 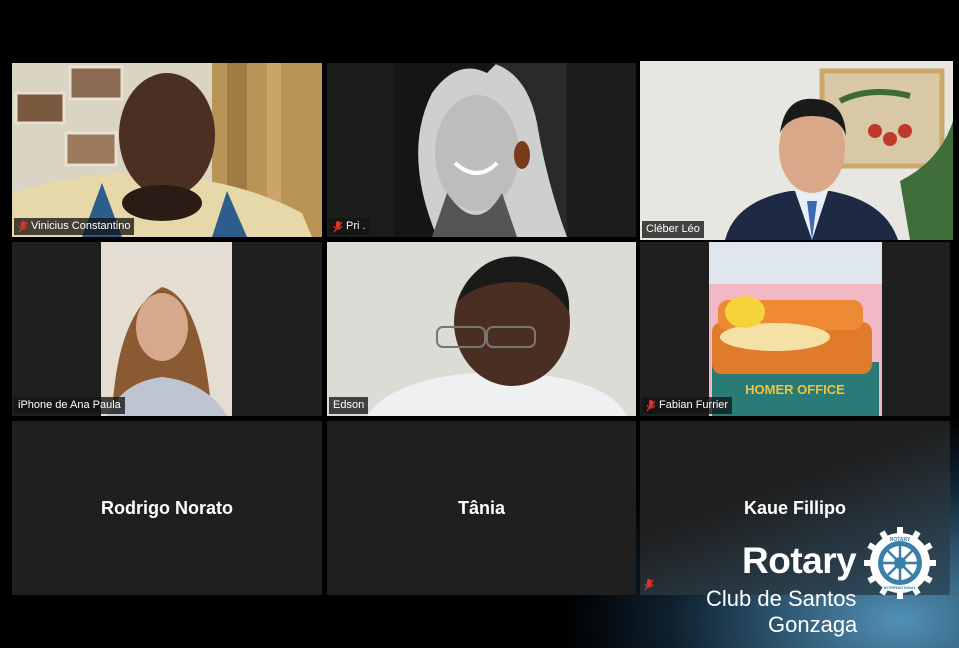 I want to click on video-tile-tania: Tânia, so click(x=481, y=508).